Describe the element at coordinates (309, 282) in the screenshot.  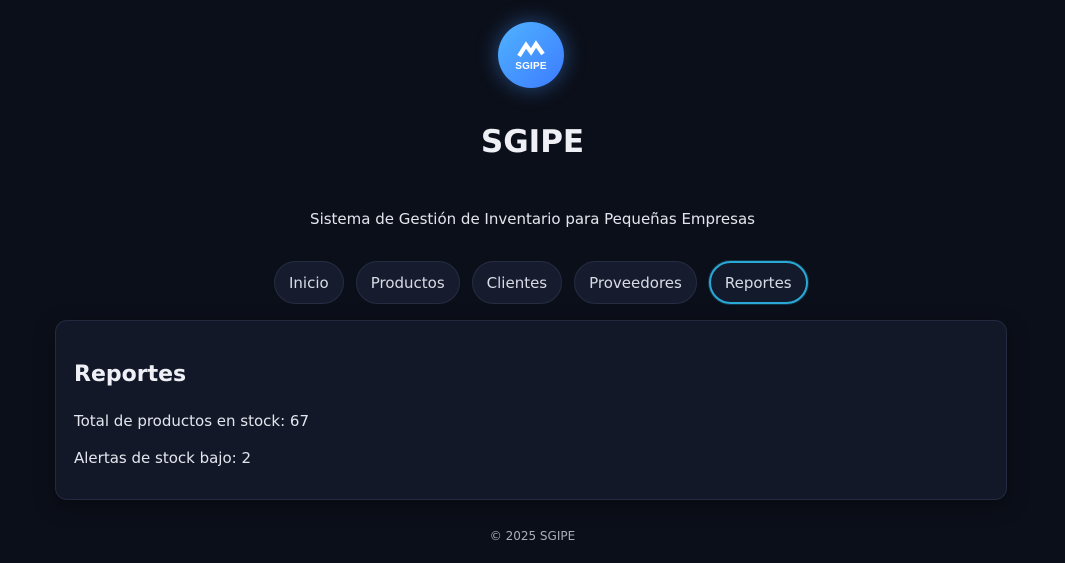
I see `nav-inicio-button: Inicio` at that location.